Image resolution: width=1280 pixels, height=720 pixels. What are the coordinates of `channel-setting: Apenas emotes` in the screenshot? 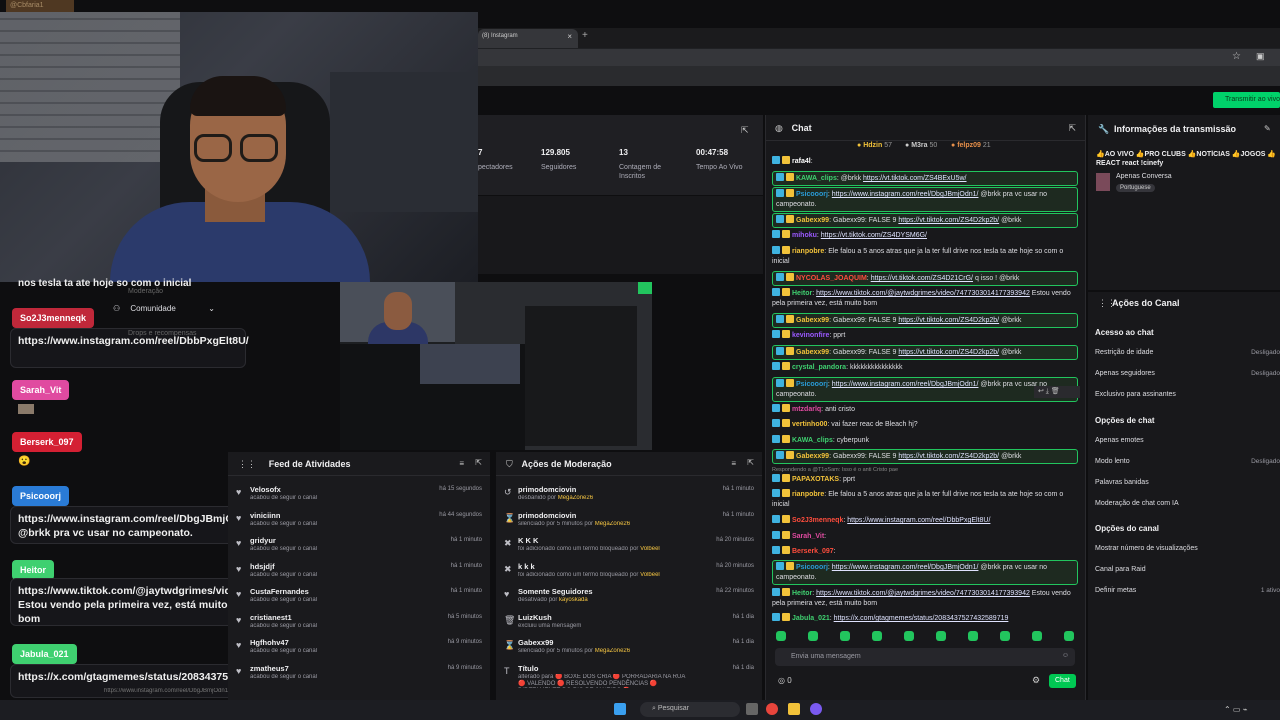 It's located at (1119, 440).